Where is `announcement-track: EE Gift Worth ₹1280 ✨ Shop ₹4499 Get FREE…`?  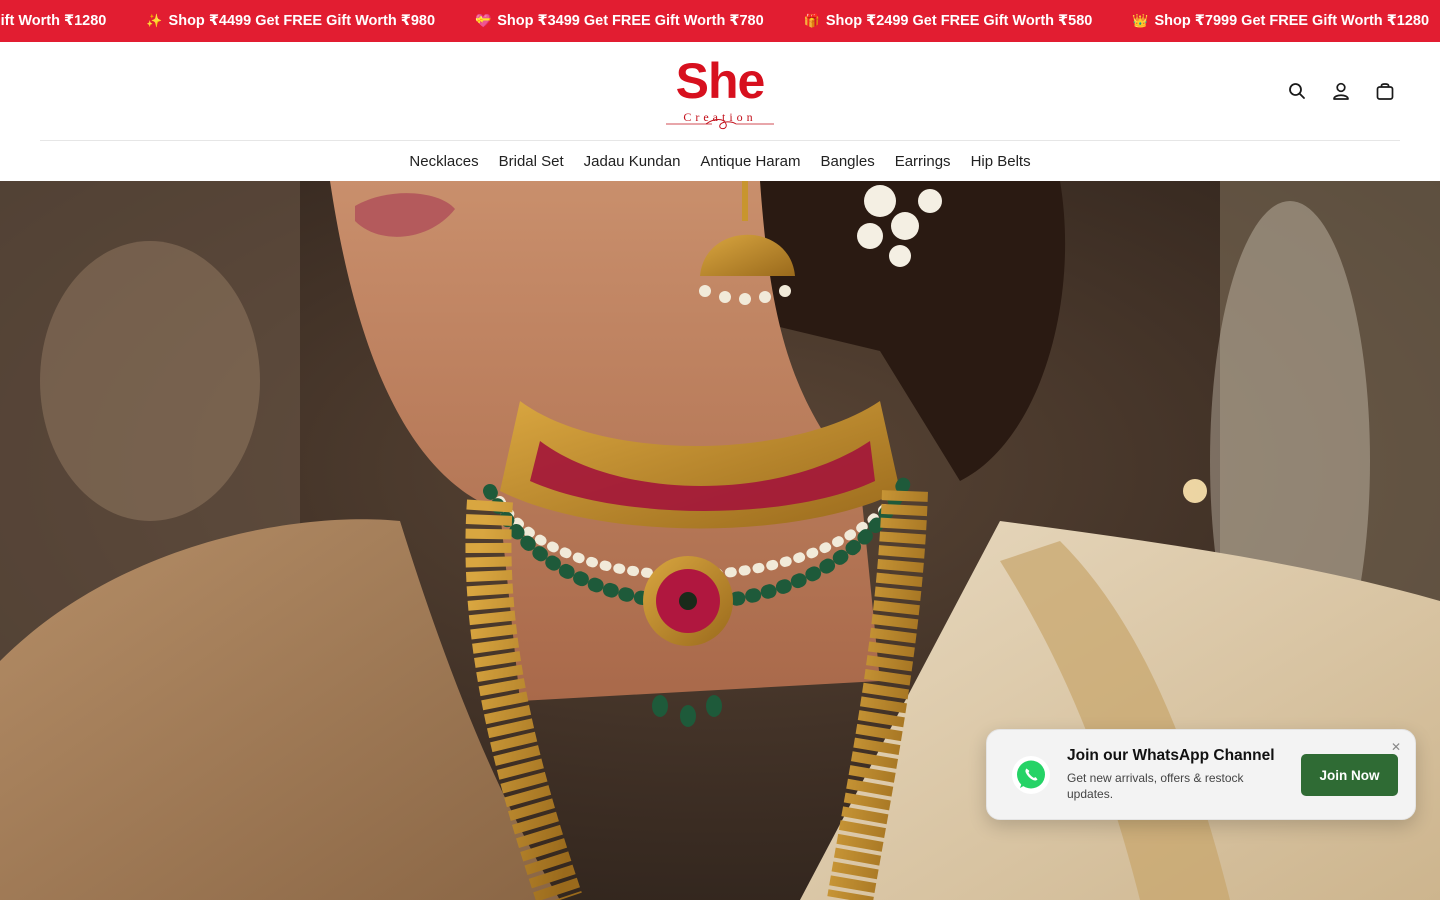
announcement-track: EE Gift Worth ₹1280 ✨ Shop ₹4499 Get FREE… is located at coordinates (720, 21).